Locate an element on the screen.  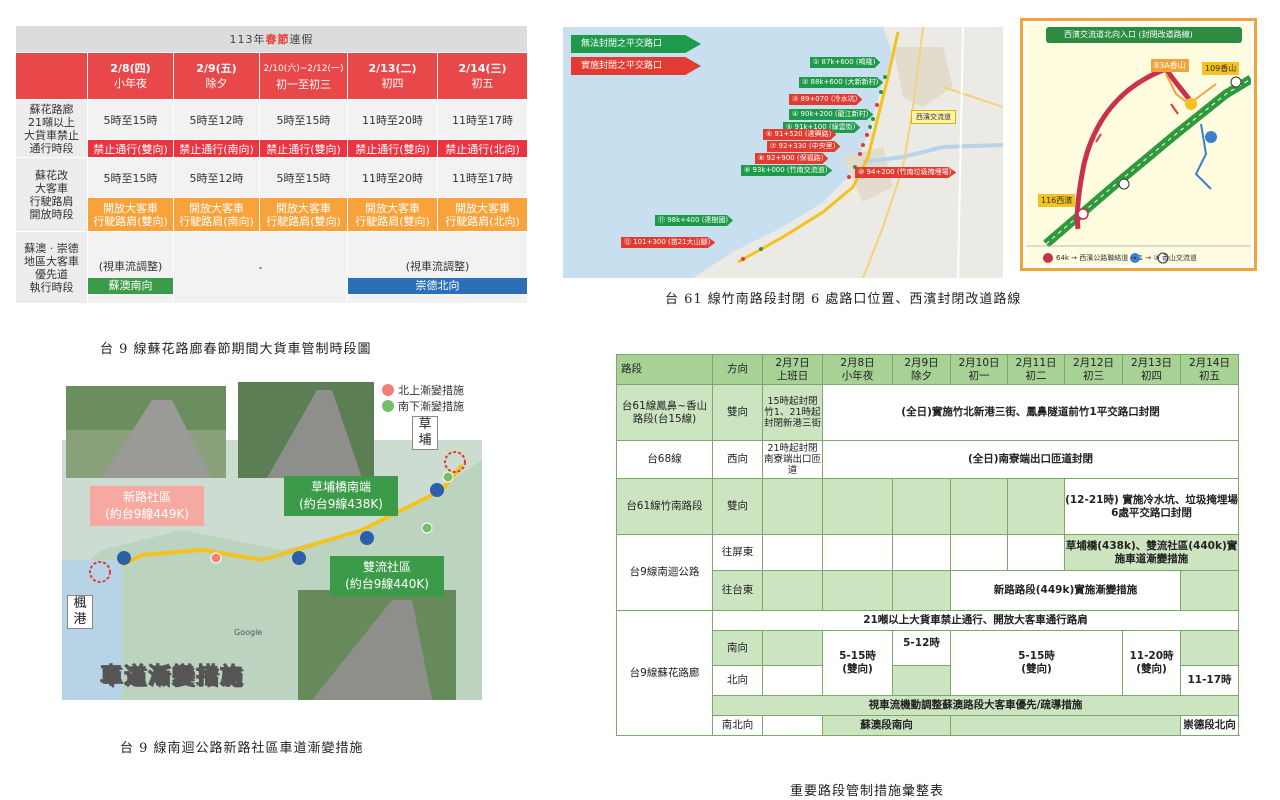
schedule-day-4: 2/13(二) 初四 is located at coordinates (392, 76).